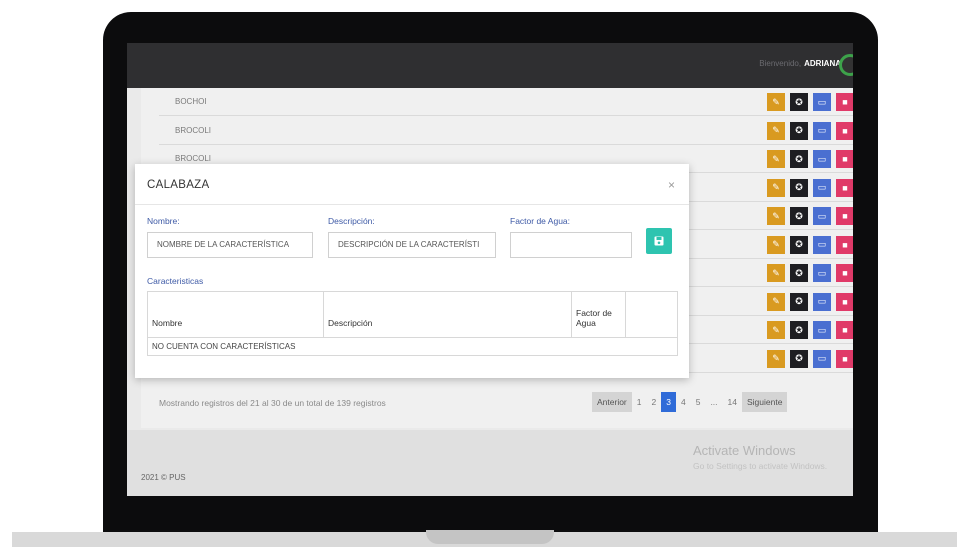 The width and height of the screenshot is (957, 547). Describe the element at coordinates (612, 402) in the screenshot. I see `pagination-previous: Anterior` at that location.